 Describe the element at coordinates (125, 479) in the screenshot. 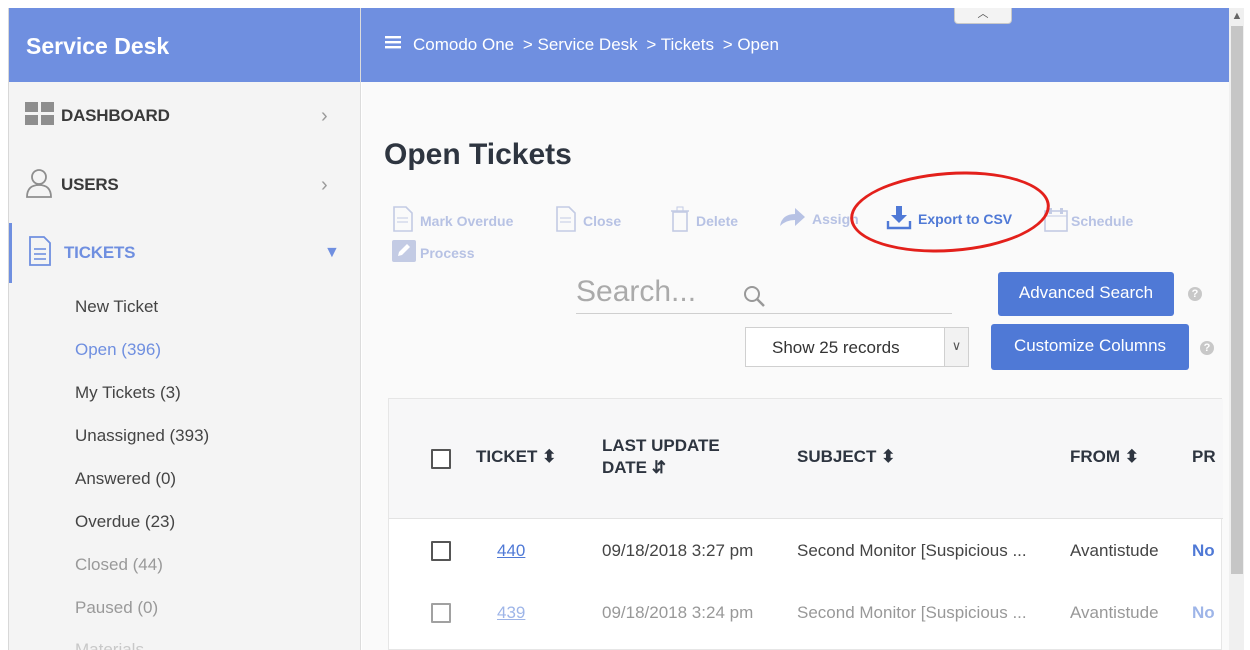

I see `ticket-link-answered: Answered (0)` at that location.